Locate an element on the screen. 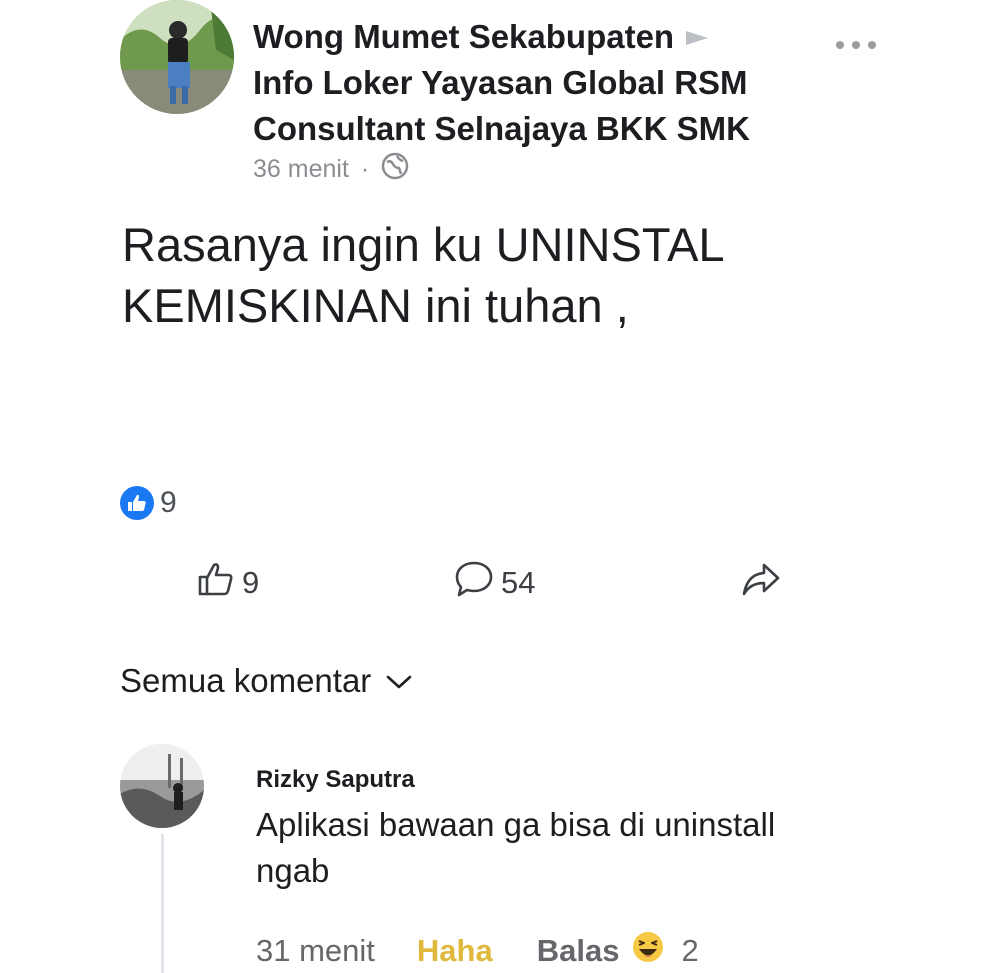  comments-filter: Semua komentar is located at coordinates (266, 681).